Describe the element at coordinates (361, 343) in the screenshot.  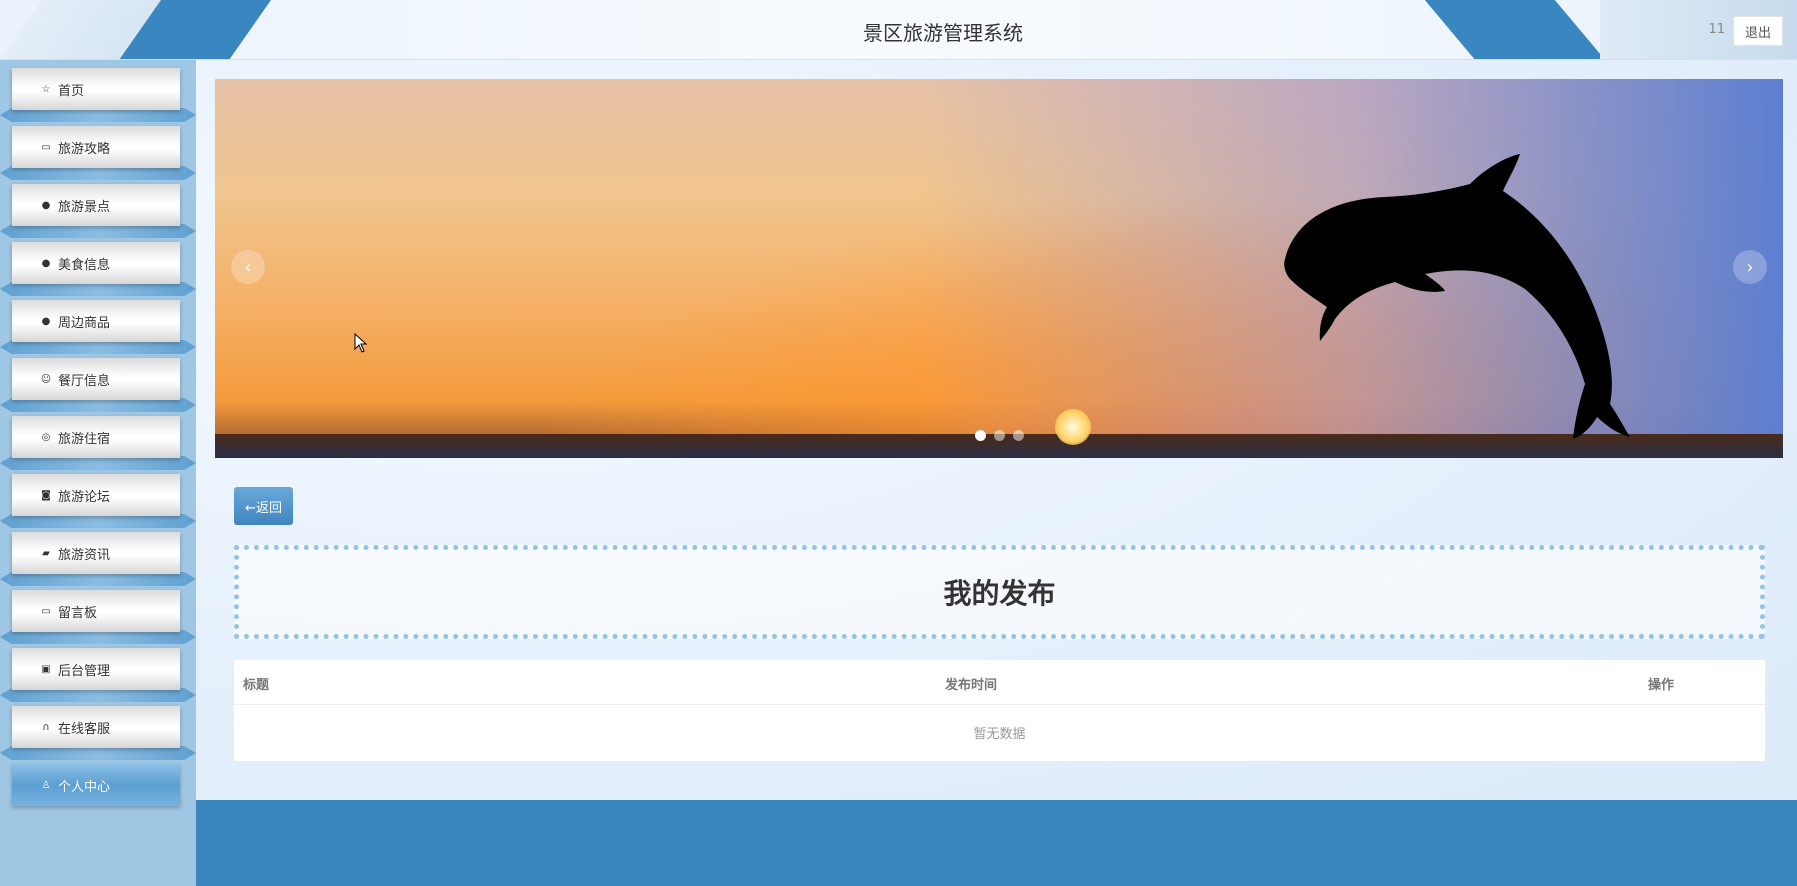
I see `mouse-cursor-icon` at that location.